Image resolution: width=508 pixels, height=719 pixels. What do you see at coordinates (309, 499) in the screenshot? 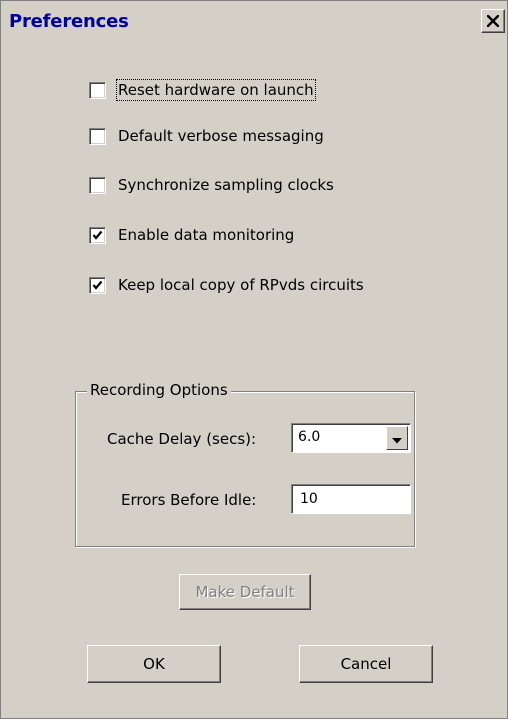
I see `errors-before-idle-value: 10` at bounding box center [309, 499].